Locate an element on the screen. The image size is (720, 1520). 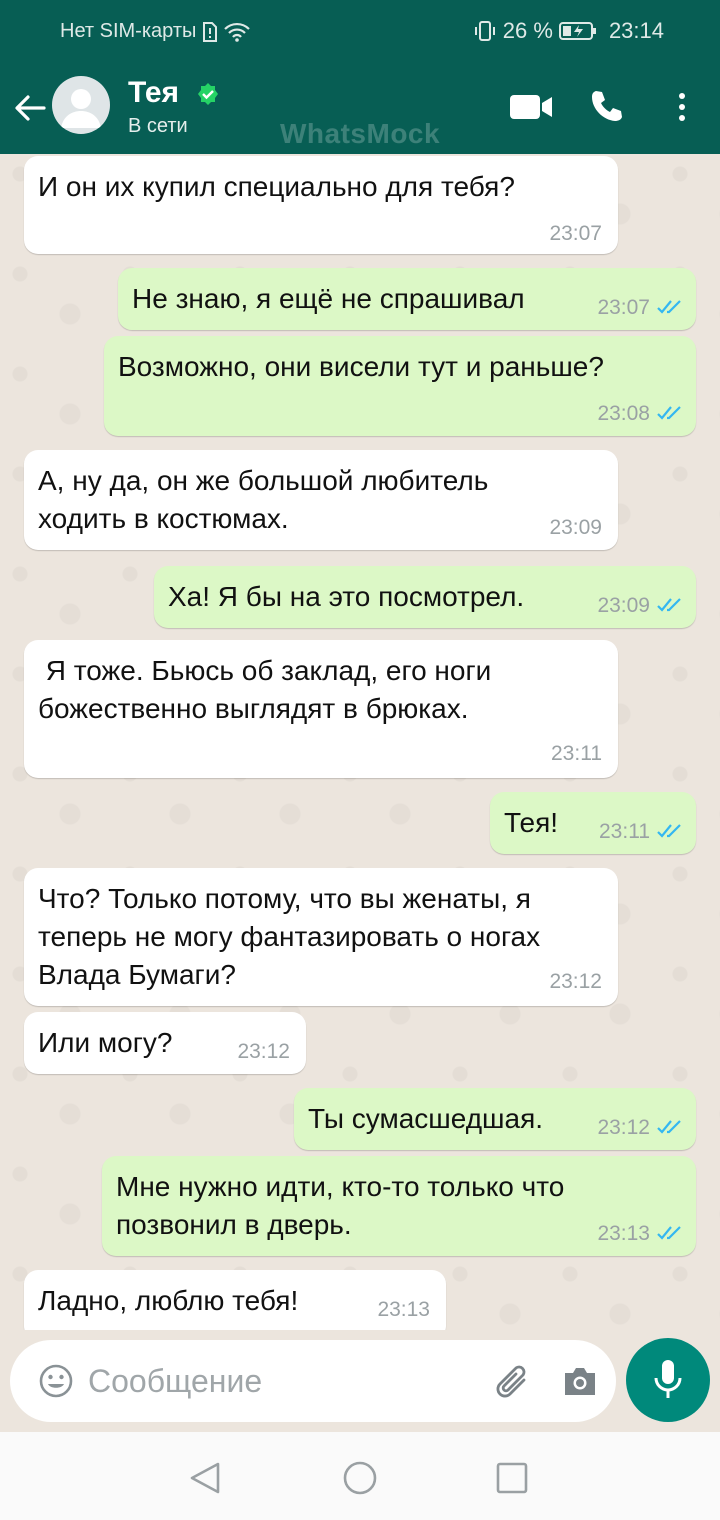
nav-home-icon is located at coordinates (360, 1478).